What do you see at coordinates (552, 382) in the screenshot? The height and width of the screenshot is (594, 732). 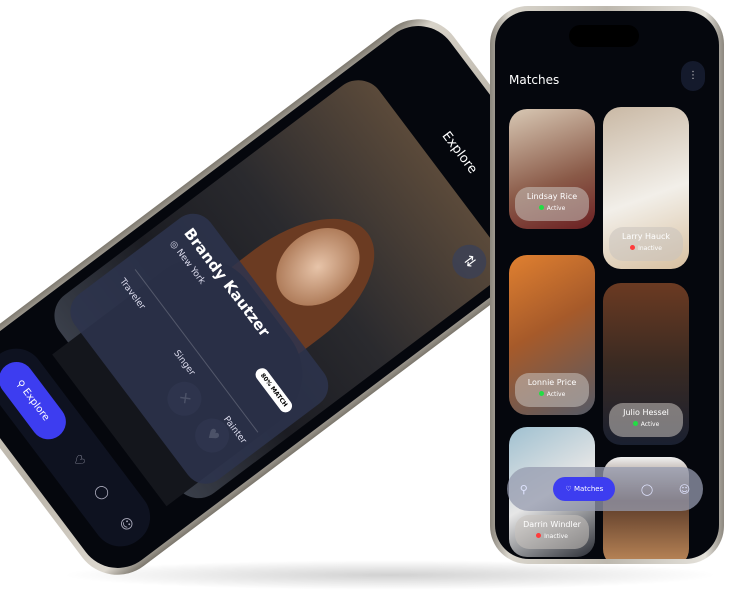 I see `match-name: Lonnie Price` at bounding box center [552, 382].